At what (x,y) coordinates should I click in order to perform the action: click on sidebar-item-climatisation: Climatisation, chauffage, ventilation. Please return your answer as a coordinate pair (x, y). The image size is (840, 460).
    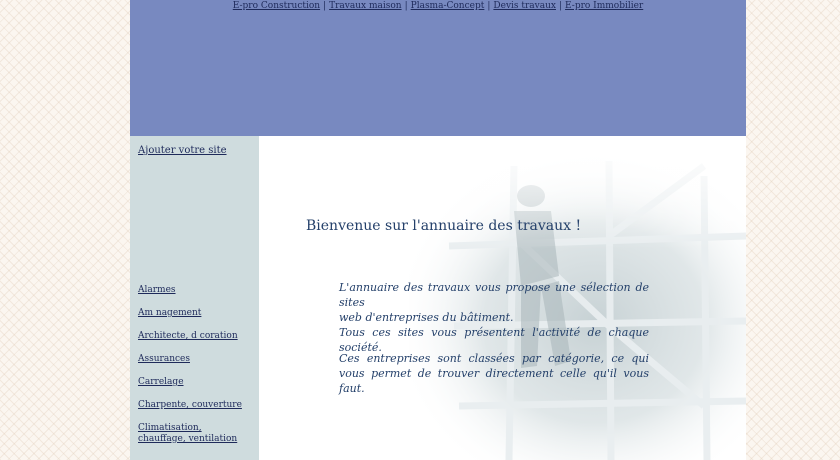
    Looking at the image, I should click on (193, 434).